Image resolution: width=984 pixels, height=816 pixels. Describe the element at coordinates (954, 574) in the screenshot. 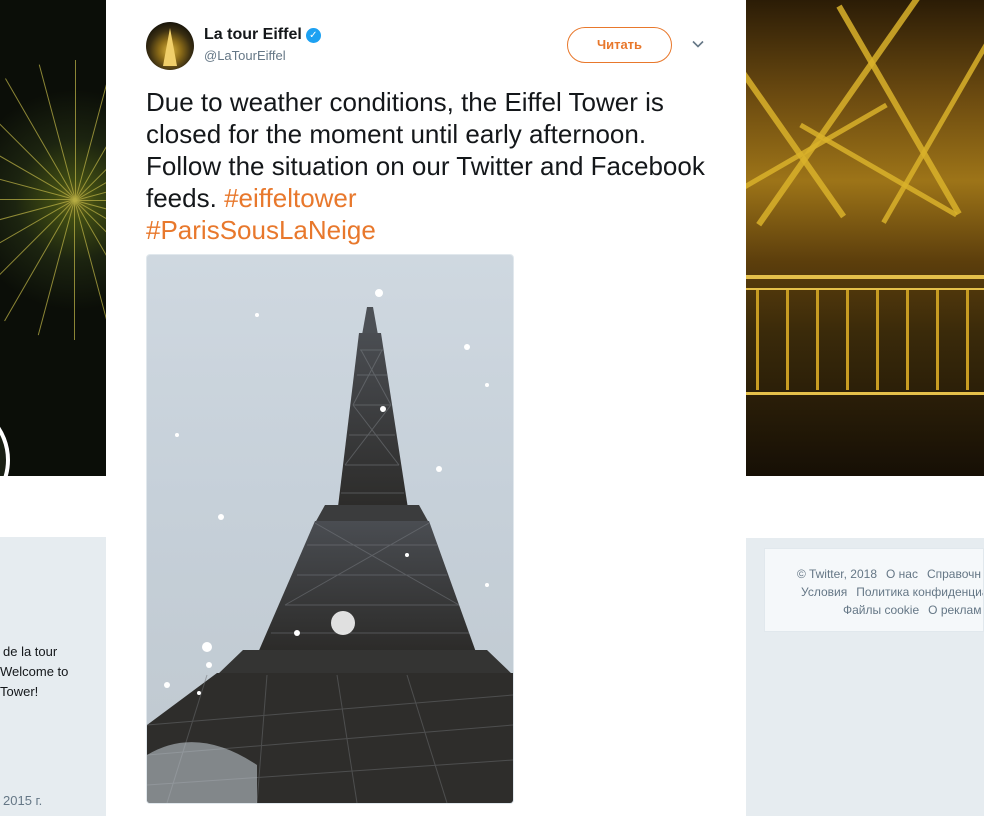

I see `footer-link-help: Справочн` at that location.